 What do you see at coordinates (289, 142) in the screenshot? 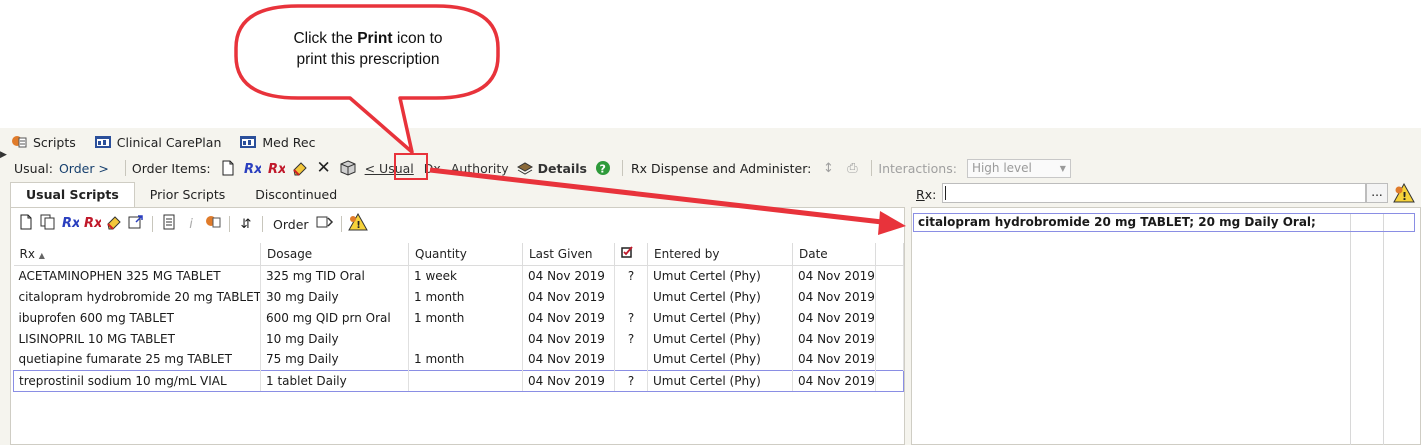
I see `tab-medrec-label: Med Rec` at bounding box center [289, 142].